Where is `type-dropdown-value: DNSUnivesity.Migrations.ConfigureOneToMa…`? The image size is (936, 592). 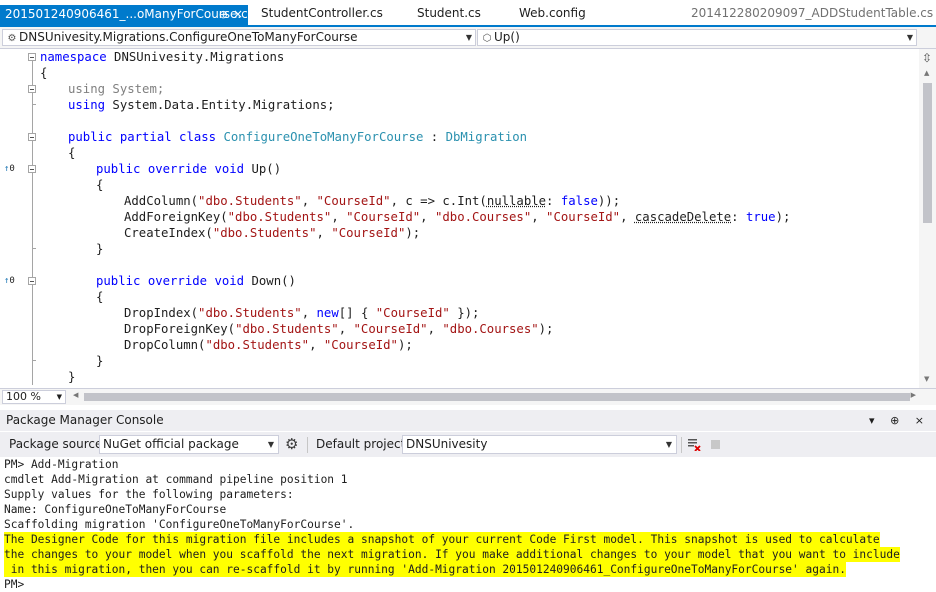
type-dropdown-value: DNSUnivesity.Migrations.ConfigureOneToMa… is located at coordinates (188, 37).